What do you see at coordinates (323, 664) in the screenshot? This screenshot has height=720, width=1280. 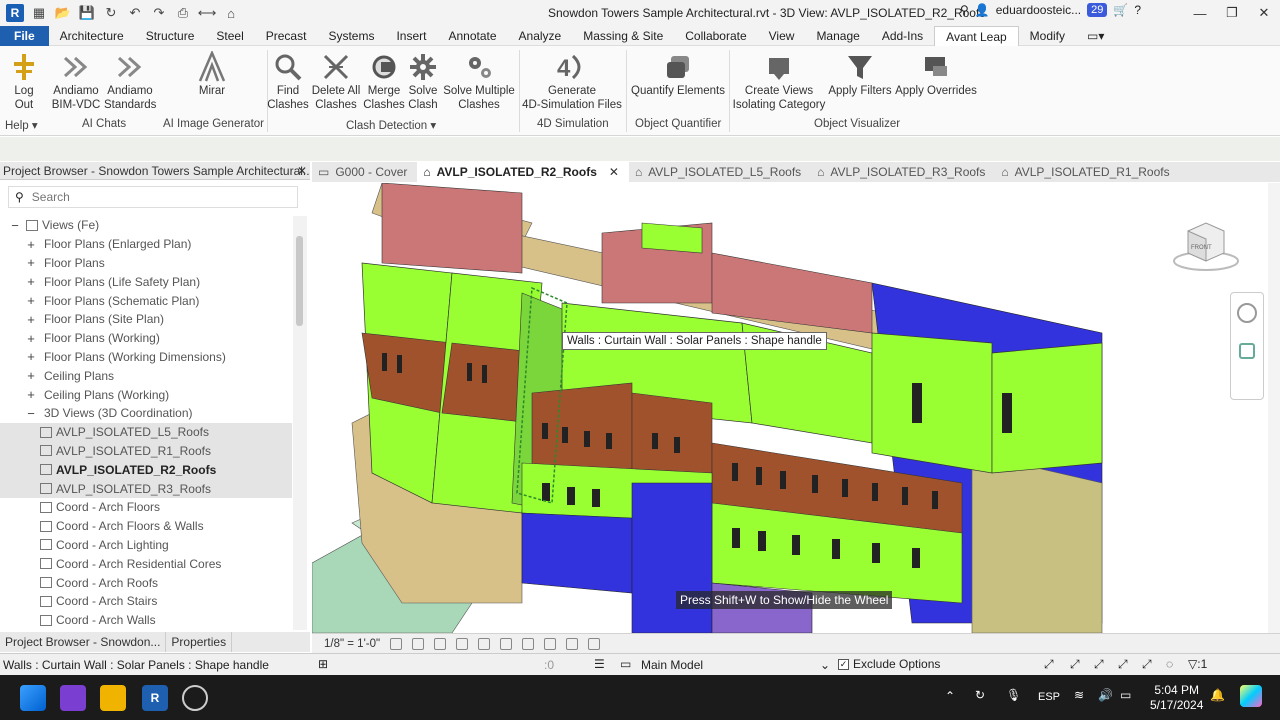 I see `worksets-icon: ⊞` at bounding box center [323, 664].